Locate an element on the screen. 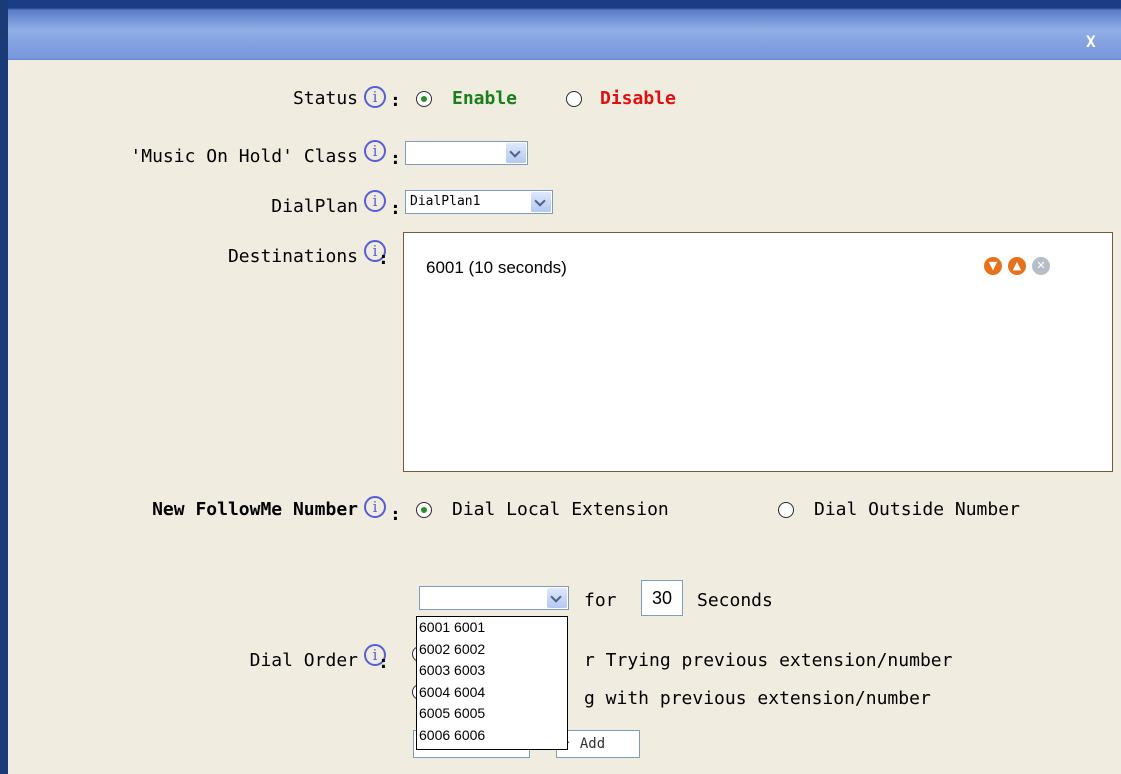 The height and width of the screenshot is (774, 1121). extension-select is located at coordinates (494, 598).